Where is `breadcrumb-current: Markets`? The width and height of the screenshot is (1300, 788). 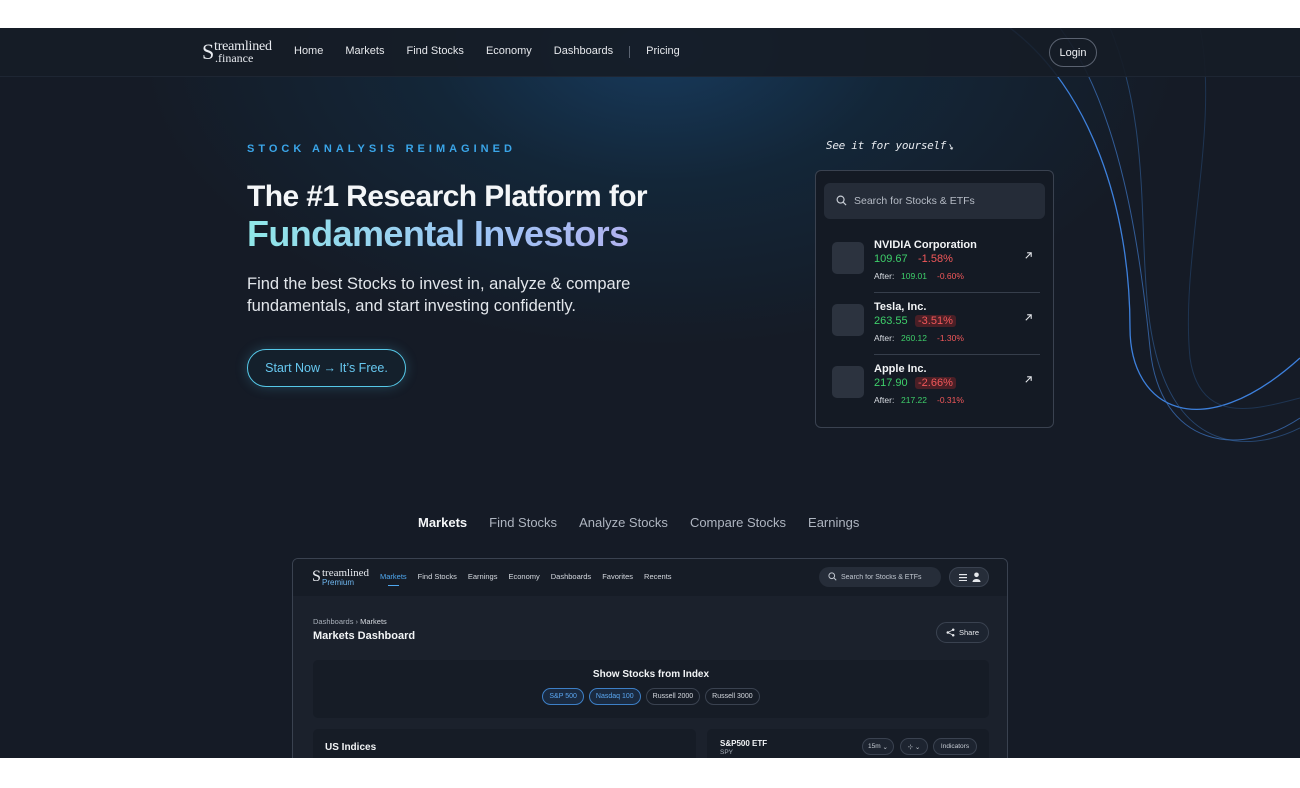 breadcrumb-current: Markets is located at coordinates (373, 621).